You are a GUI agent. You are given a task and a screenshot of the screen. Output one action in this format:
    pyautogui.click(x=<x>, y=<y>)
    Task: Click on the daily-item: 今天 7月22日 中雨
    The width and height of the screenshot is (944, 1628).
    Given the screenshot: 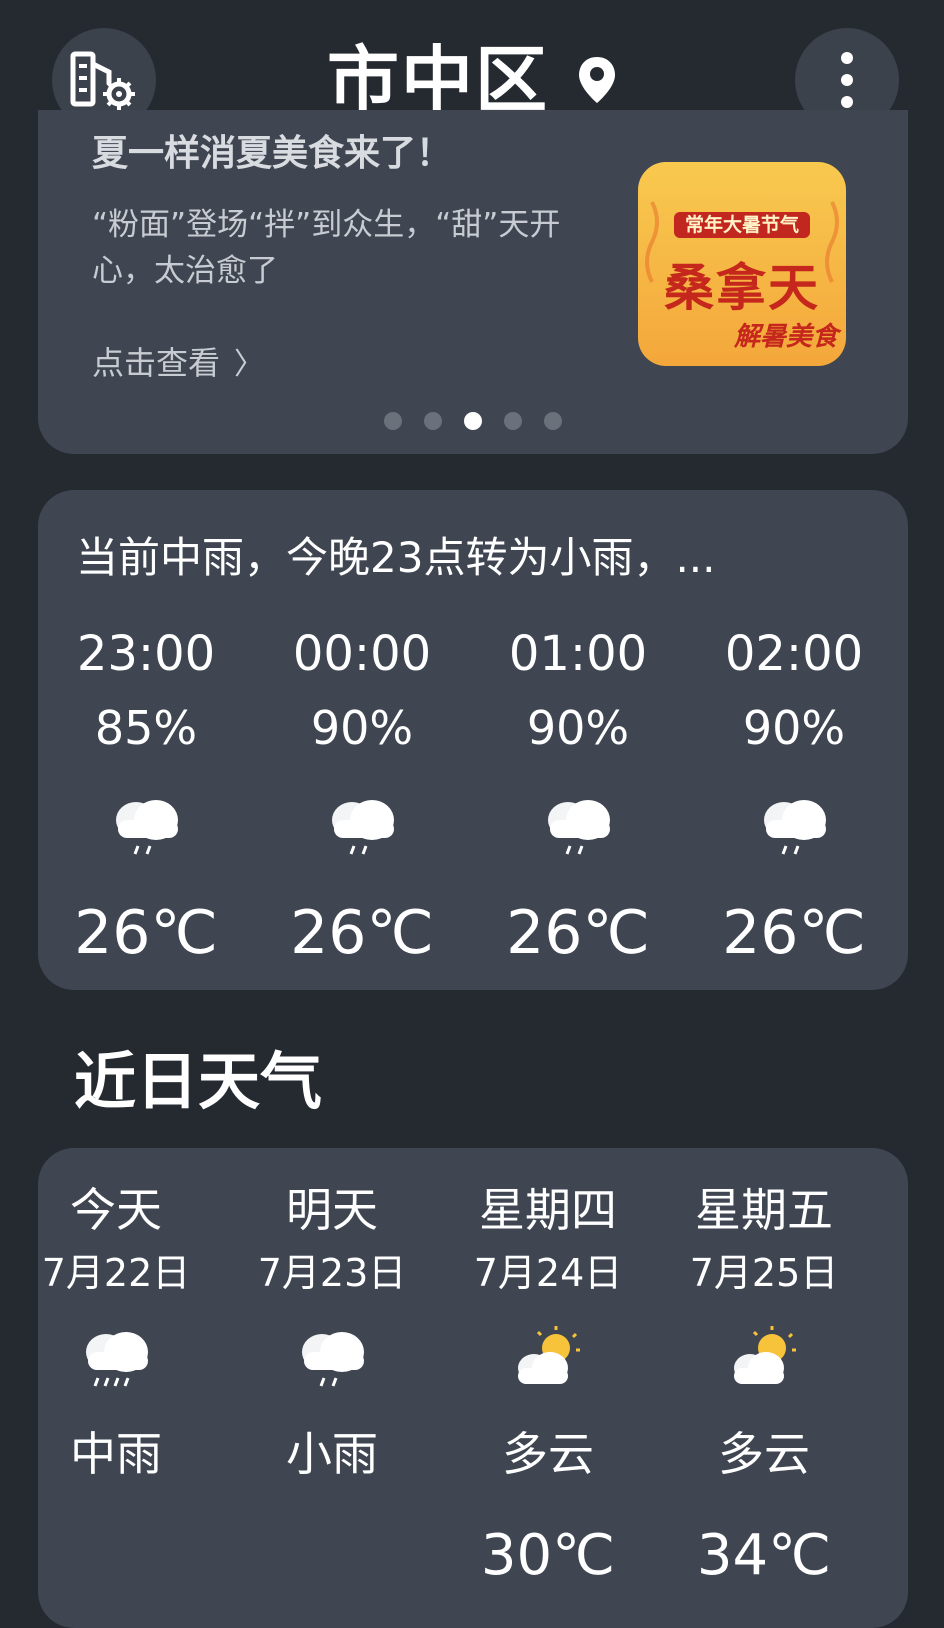 What is the action you would take?
    pyautogui.click(x=116, y=1353)
    